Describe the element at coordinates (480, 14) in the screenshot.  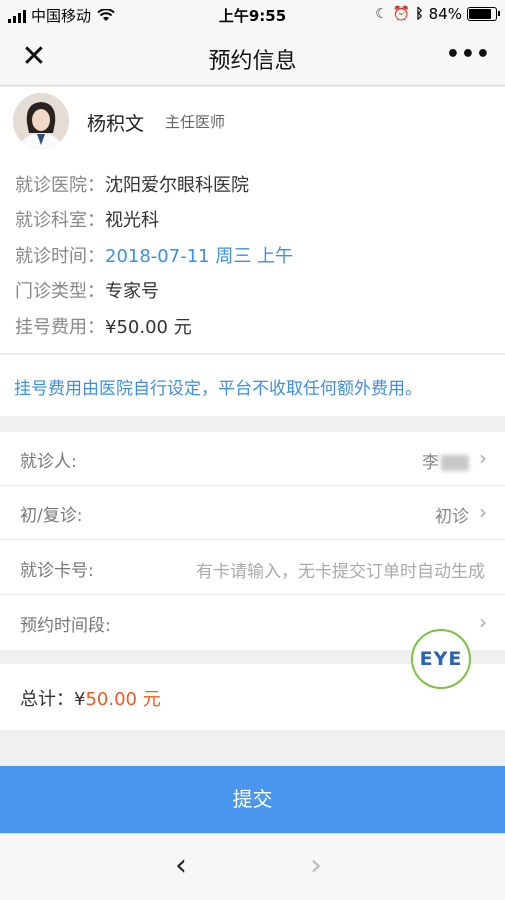
I see `battery-level` at that location.